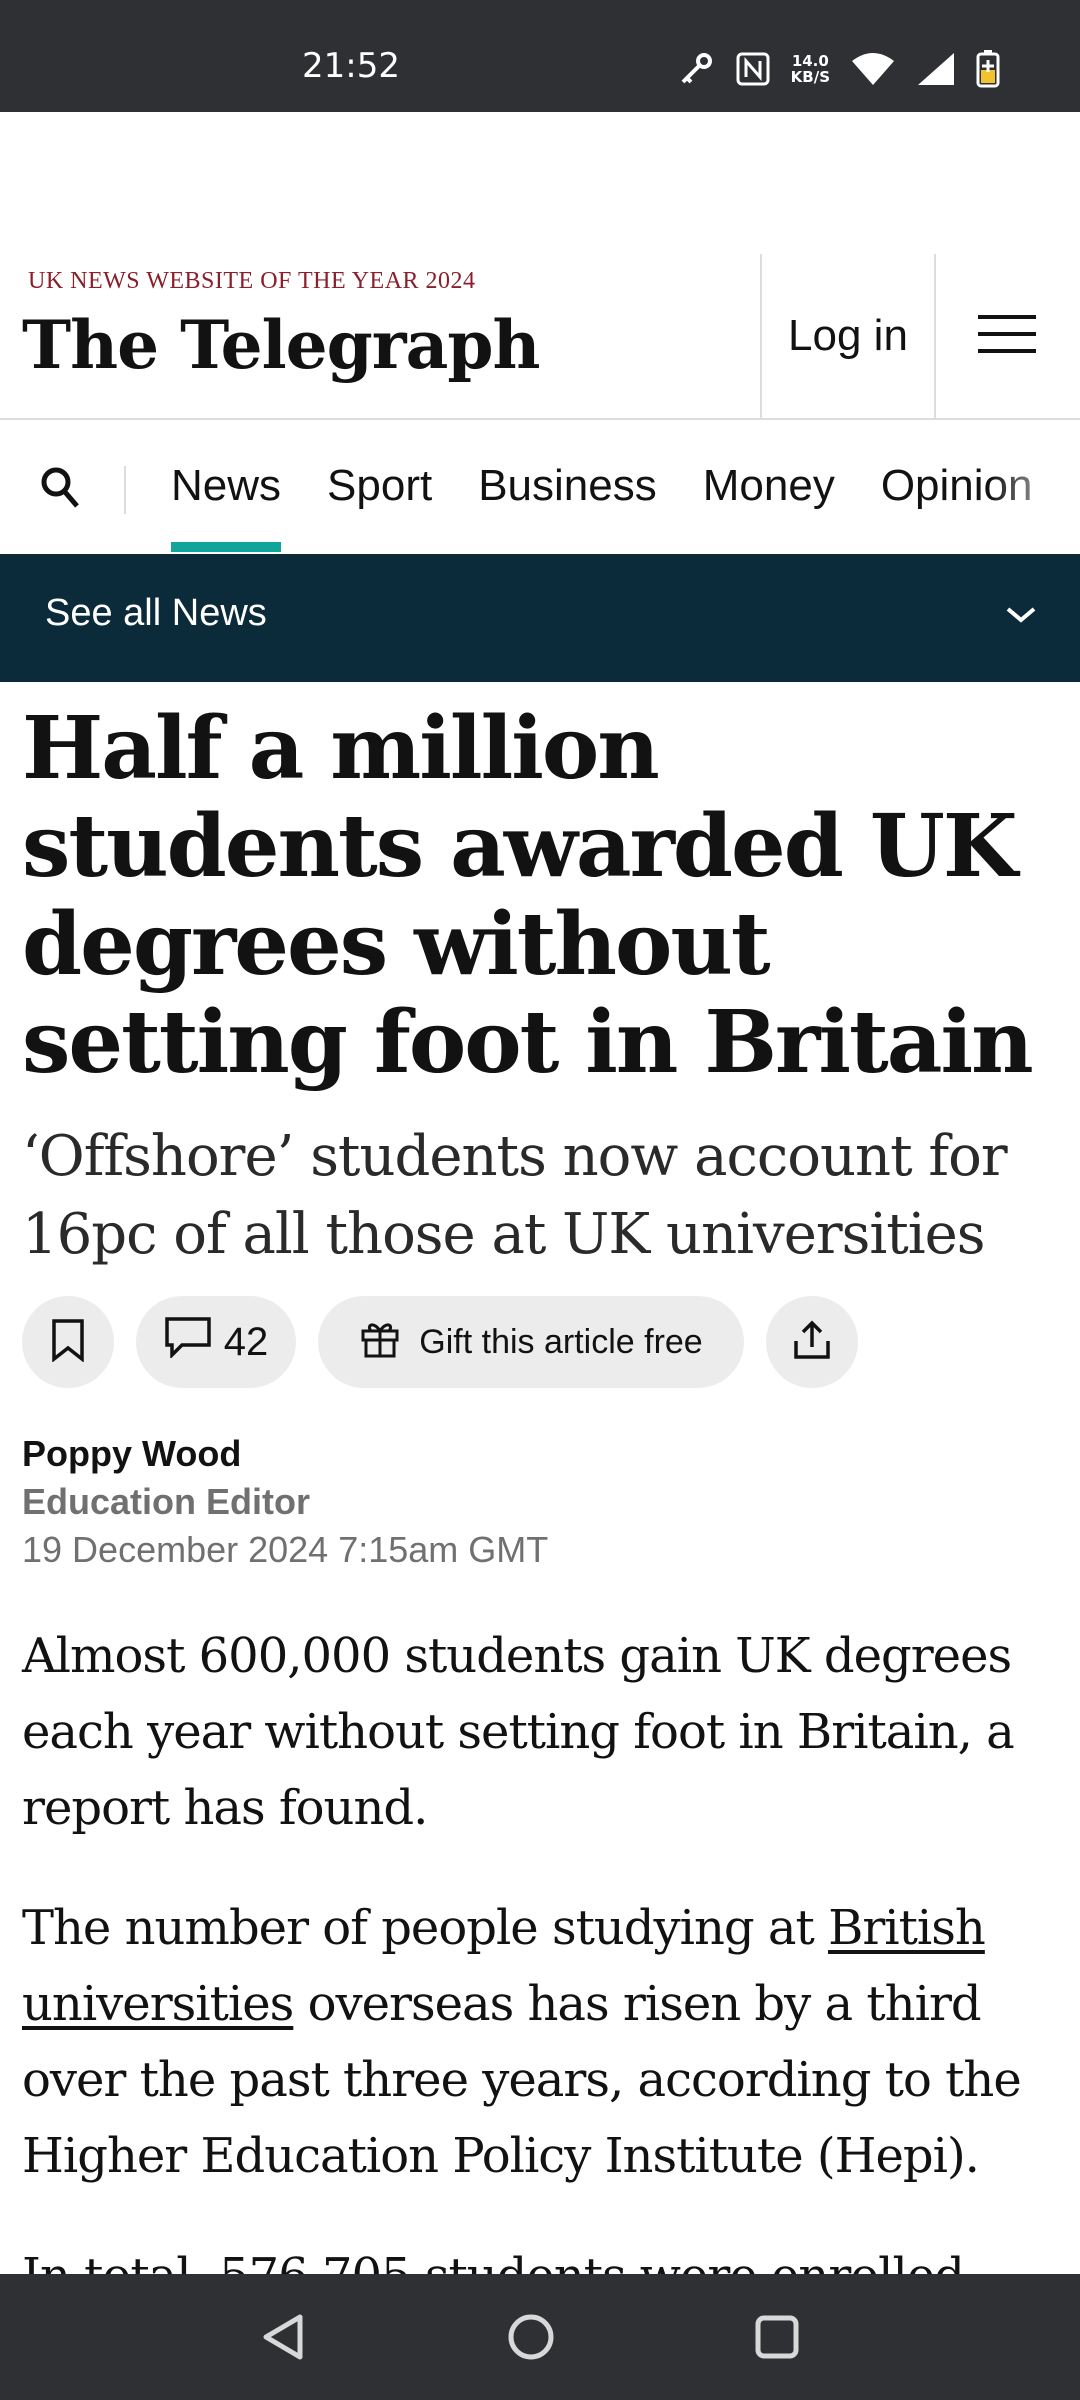 Image resolution: width=1080 pixels, height=2400 pixels. Describe the element at coordinates (769, 486) in the screenshot. I see `nav-item-money: Money` at that location.